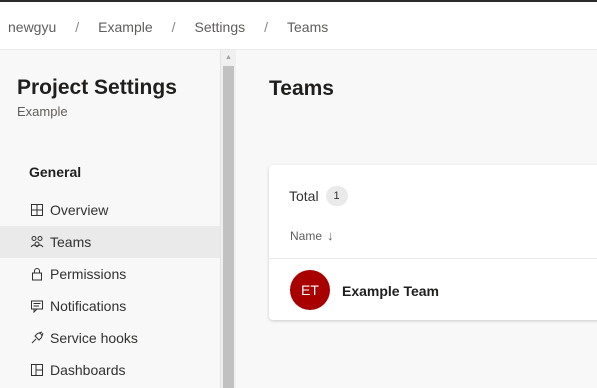 The image size is (597, 388). Describe the element at coordinates (390, 291) in the screenshot. I see `team-name: Example Team` at that location.